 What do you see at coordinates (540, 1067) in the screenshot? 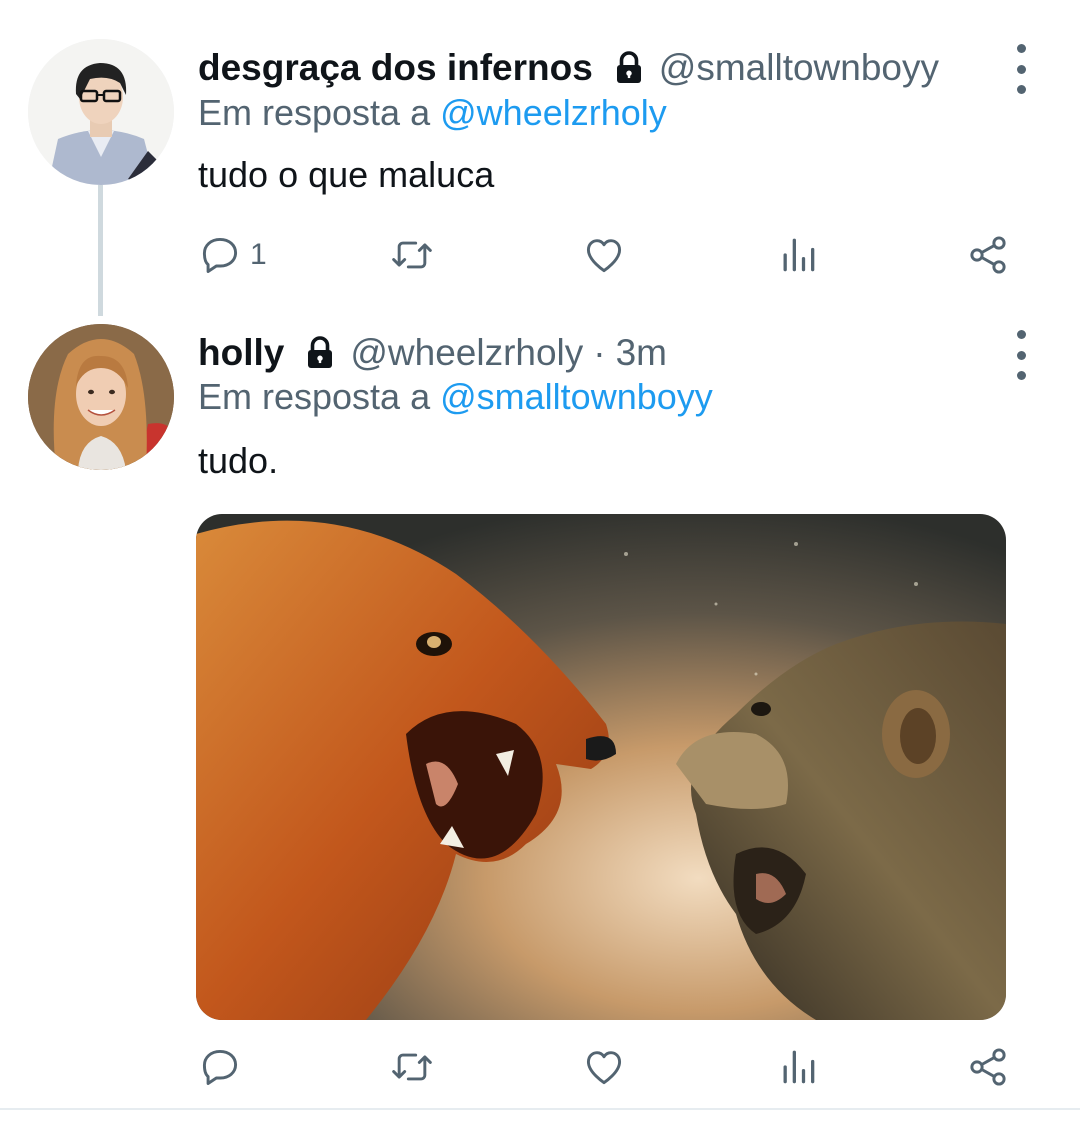
I see `action-bar` at bounding box center [540, 1067].